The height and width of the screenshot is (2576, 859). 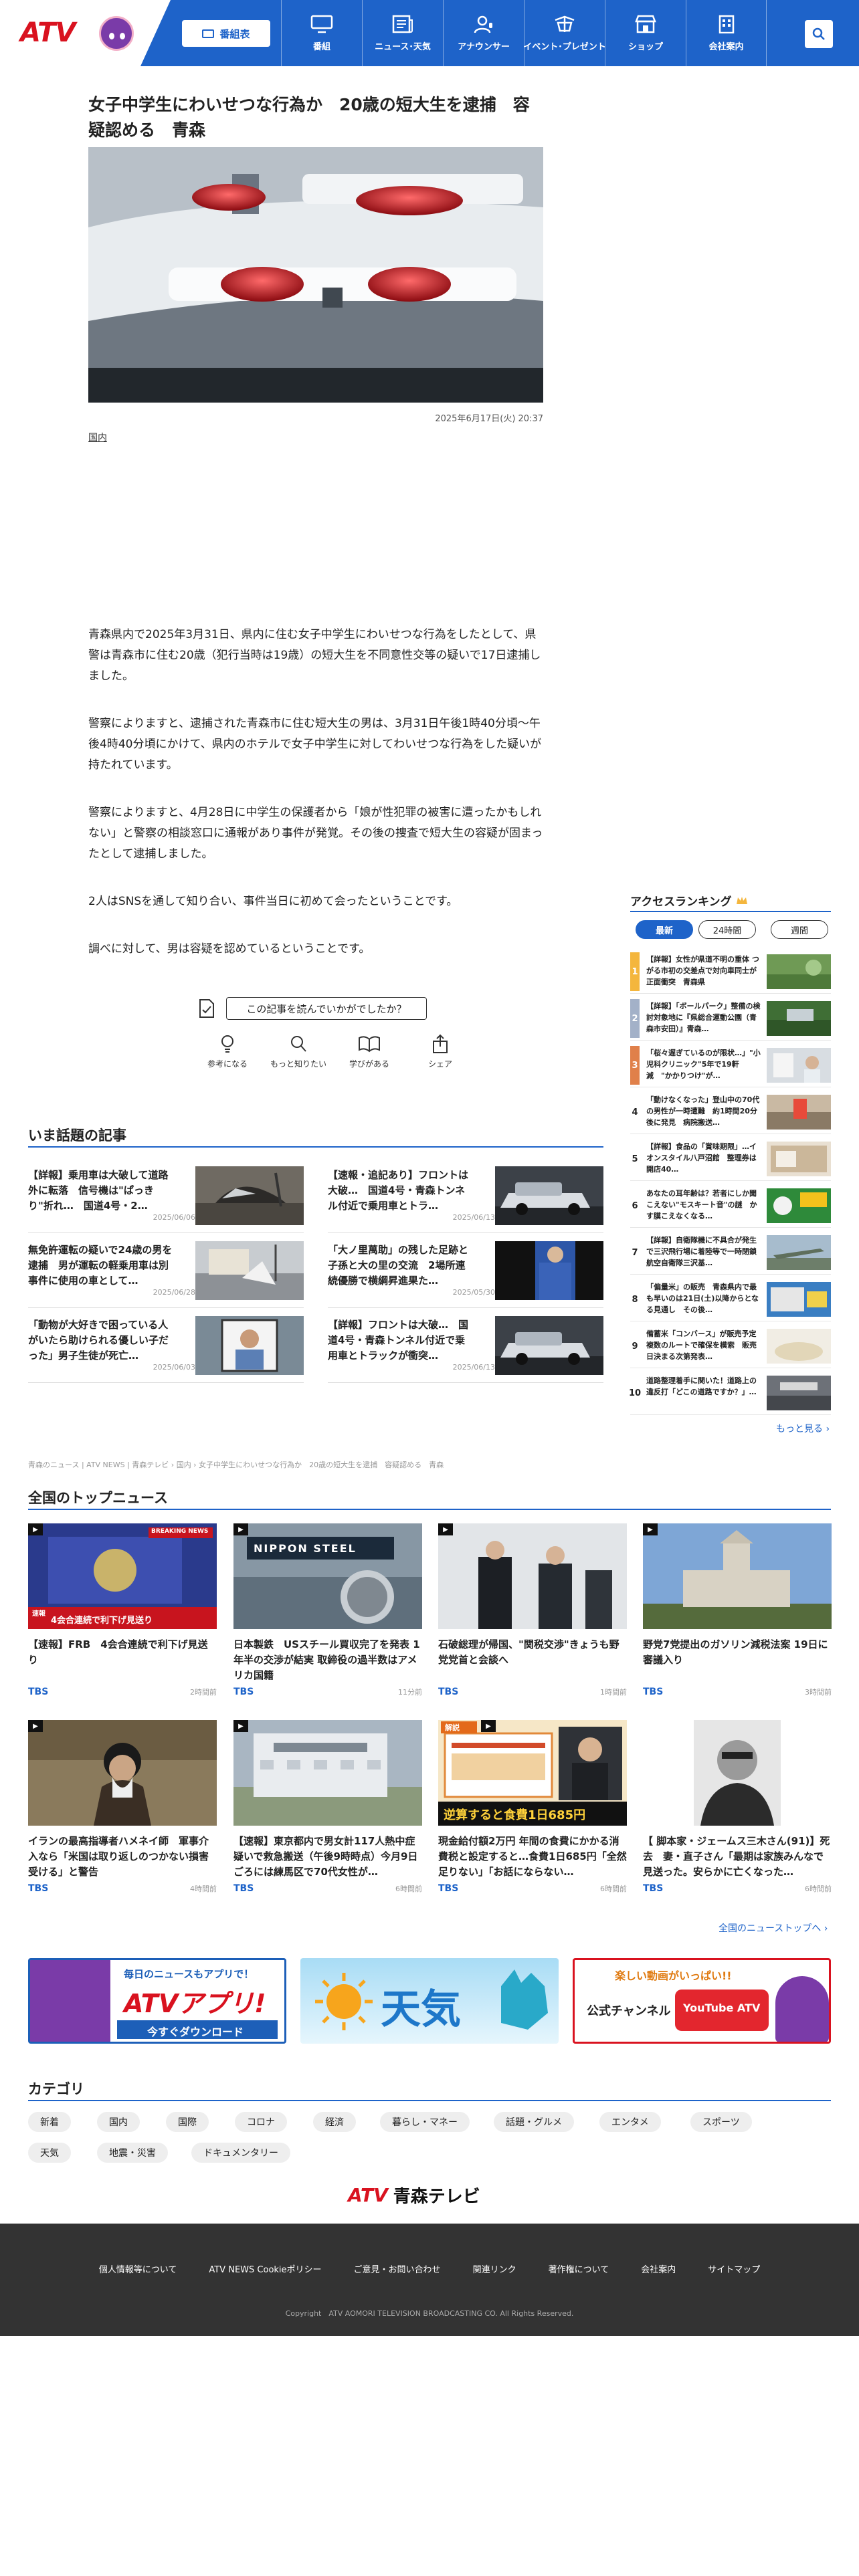 What do you see at coordinates (727, 929) in the screenshot?
I see `ranking-tab-24h: 24時間` at bounding box center [727, 929].